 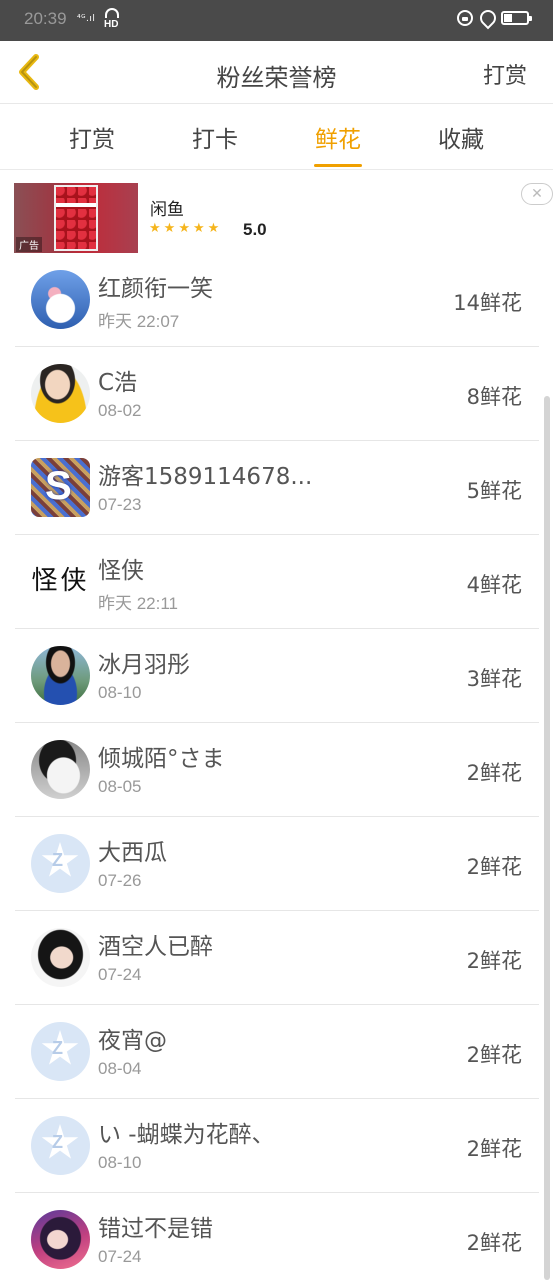 What do you see at coordinates (277, 864) in the screenshot?
I see `list-item: 大西瓜 07-26 2鲜花` at bounding box center [277, 864].